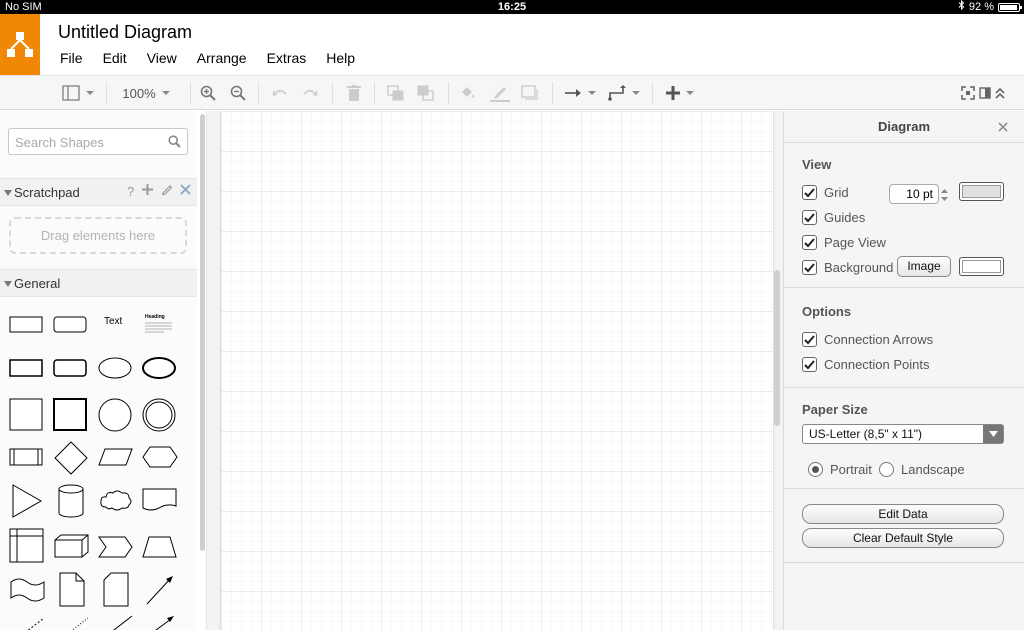 The image size is (1024, 630). Describe the element at coordinates (280, 93) in the screenshot. I see `undo-button` at that location.